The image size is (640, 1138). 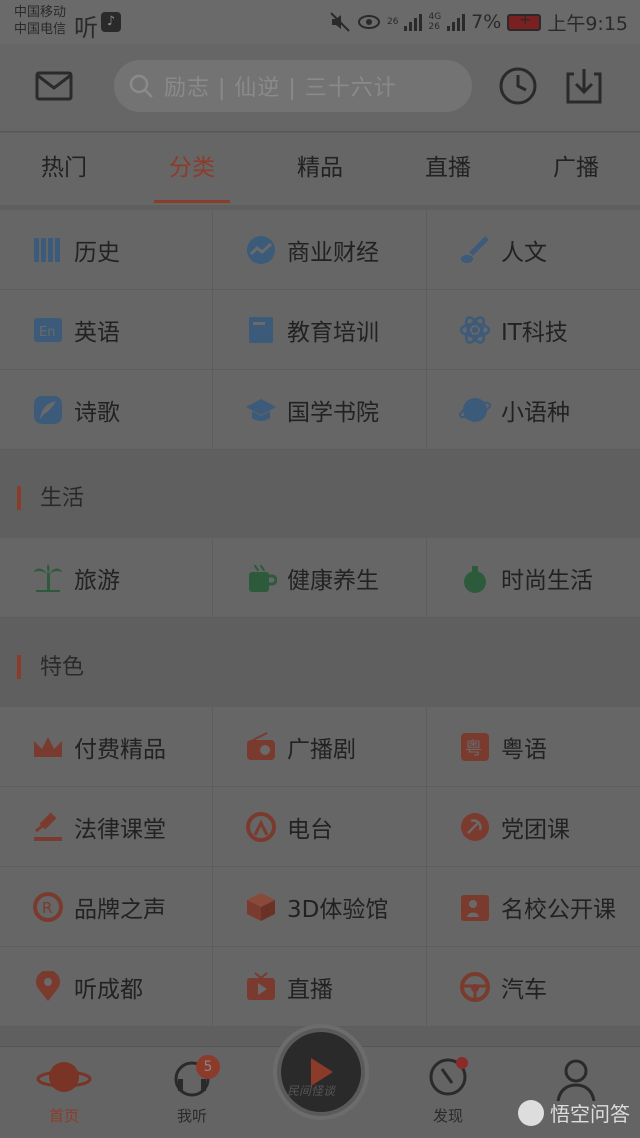 I want to click on category-party-class: 党团课, so click(x=533, y=827).